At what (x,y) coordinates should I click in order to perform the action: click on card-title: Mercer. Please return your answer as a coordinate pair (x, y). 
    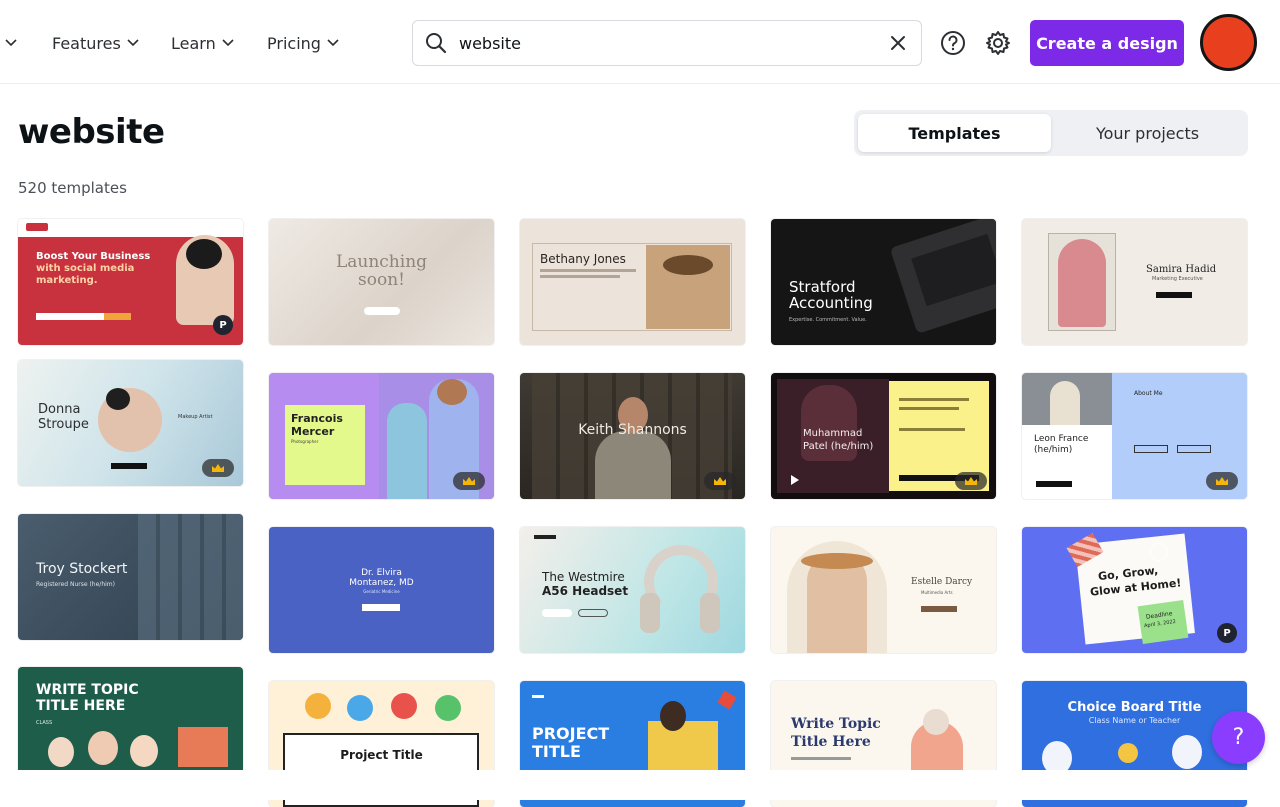
    Looking at the image, I should click on (313, 431).